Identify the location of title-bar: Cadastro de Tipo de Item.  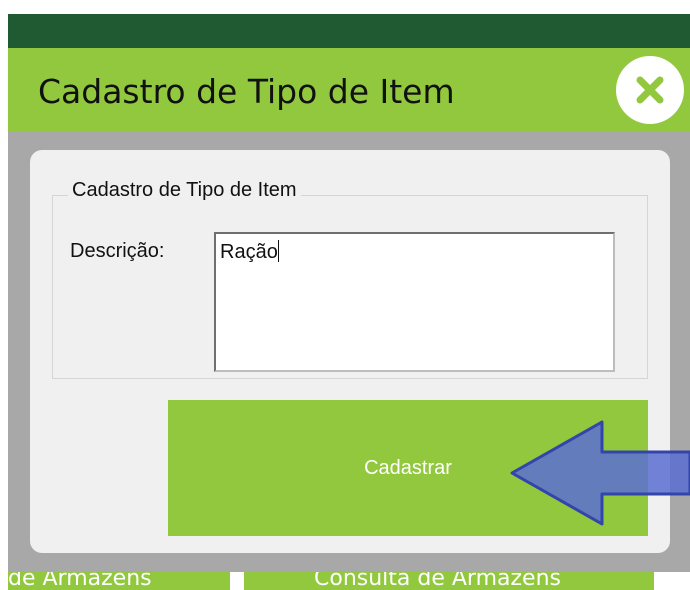
(349, 90).